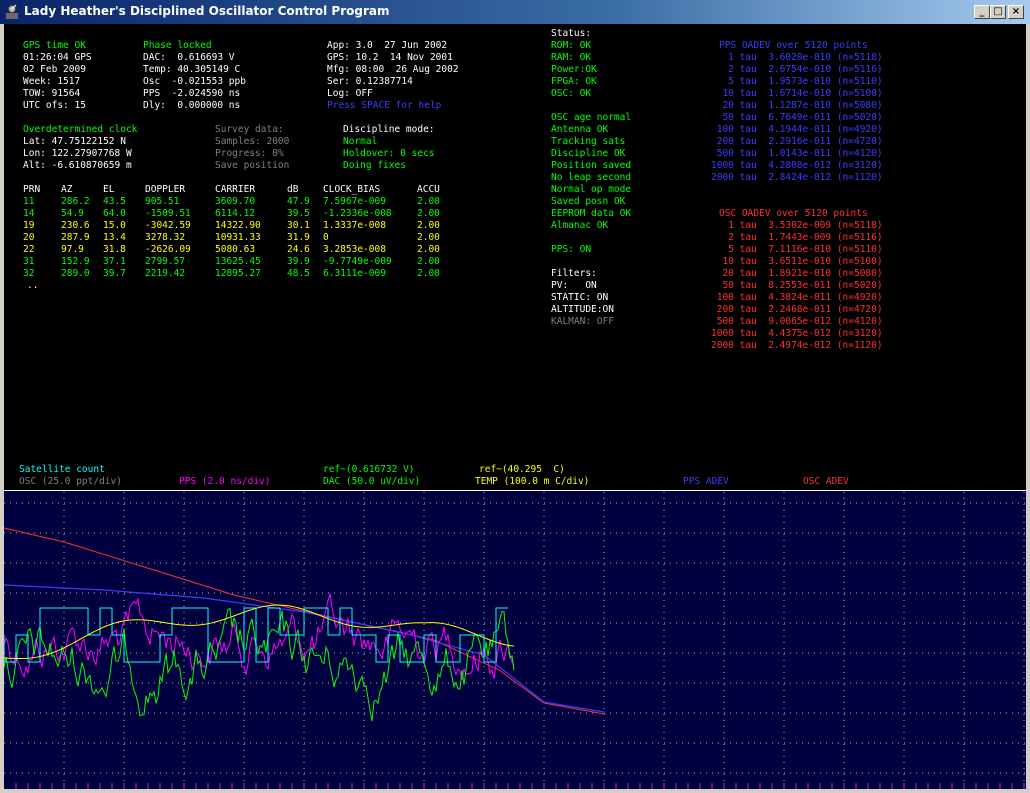 This screenshot has height=793, width=1030. I want to click on sat-cell: 13625.45, so click(238, 261).